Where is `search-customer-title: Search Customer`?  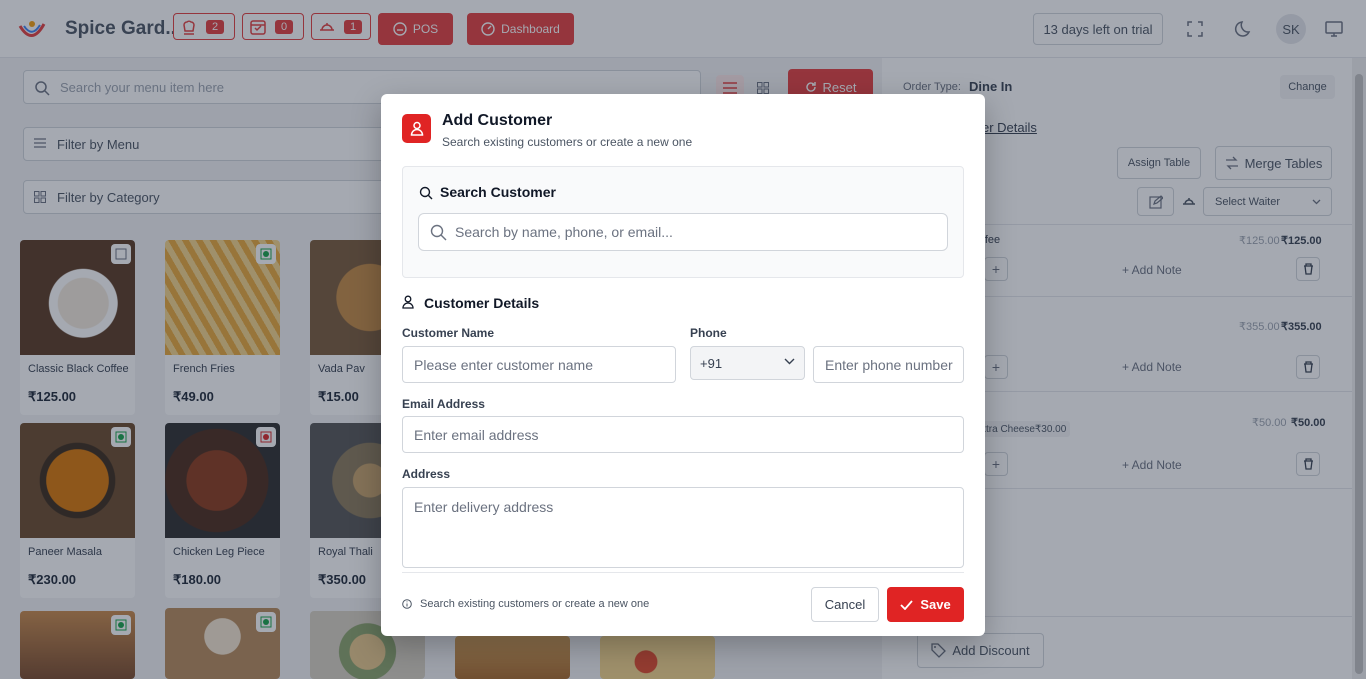
search-customer-title: Search Customer is located at coordinates (498, 192).